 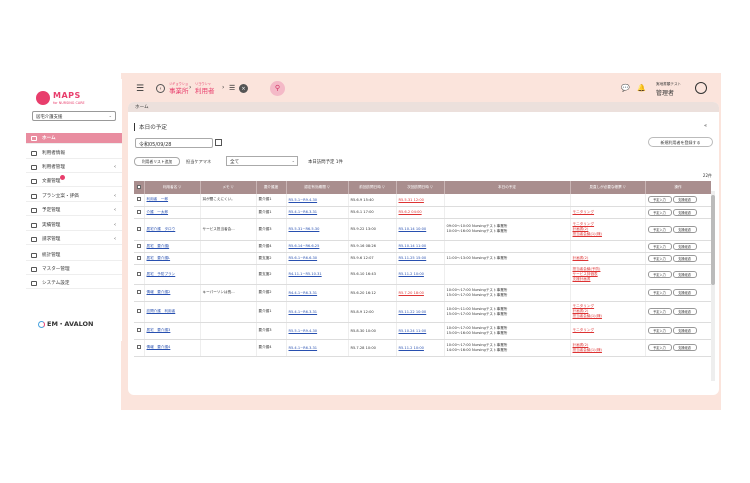 I want to click on period-link: R4.11.1~R5.10.31, so click(x=305, y=274).